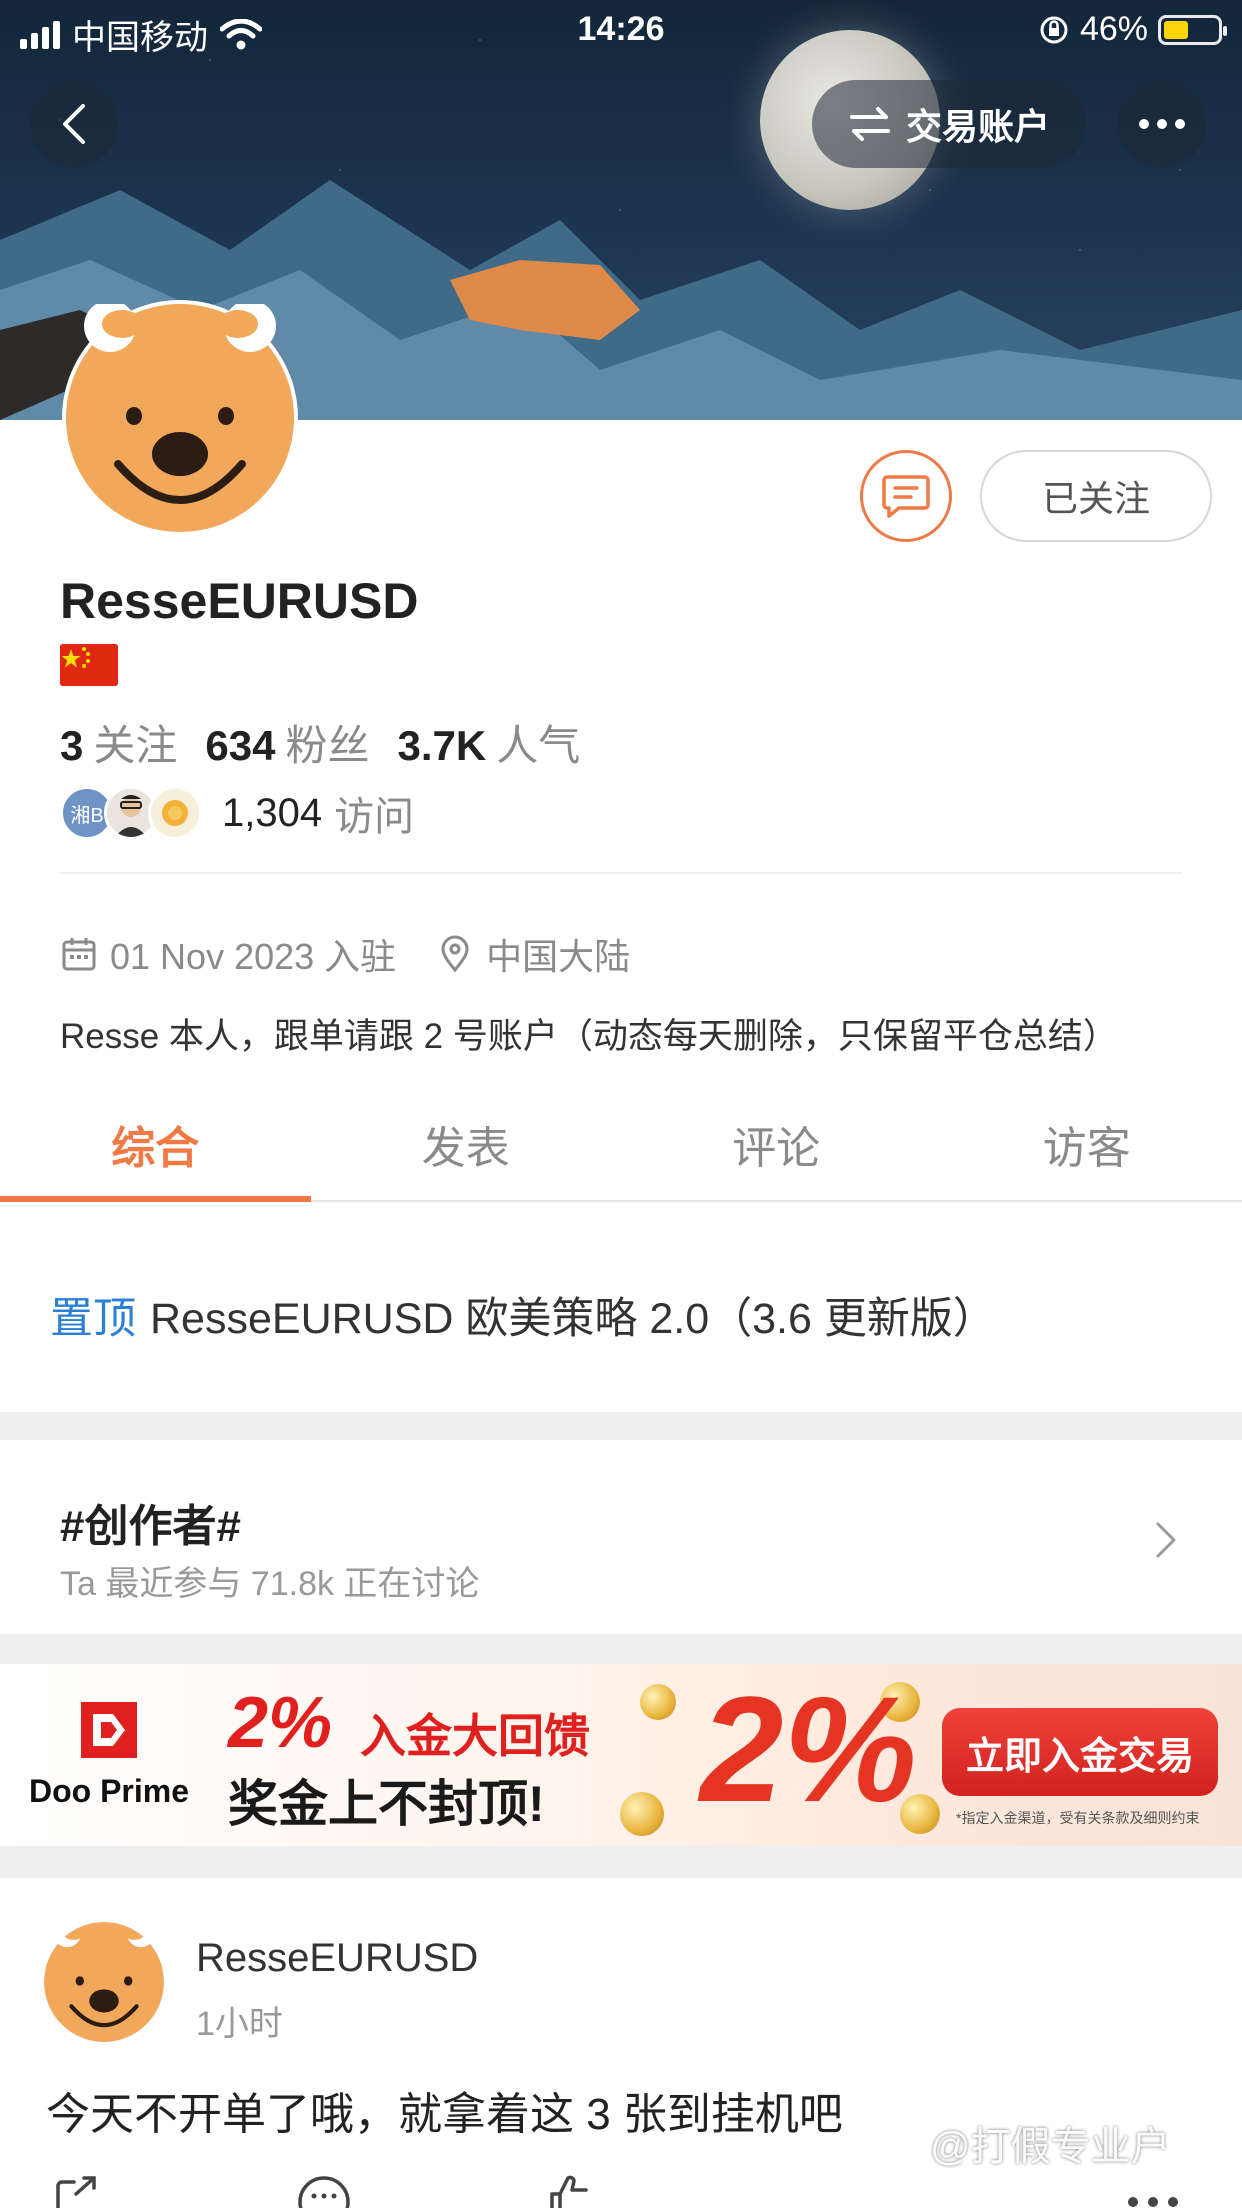 This screenshot has height=2208, width=1242. I want to click on followed-button: 已关注, so click(1096, 496).